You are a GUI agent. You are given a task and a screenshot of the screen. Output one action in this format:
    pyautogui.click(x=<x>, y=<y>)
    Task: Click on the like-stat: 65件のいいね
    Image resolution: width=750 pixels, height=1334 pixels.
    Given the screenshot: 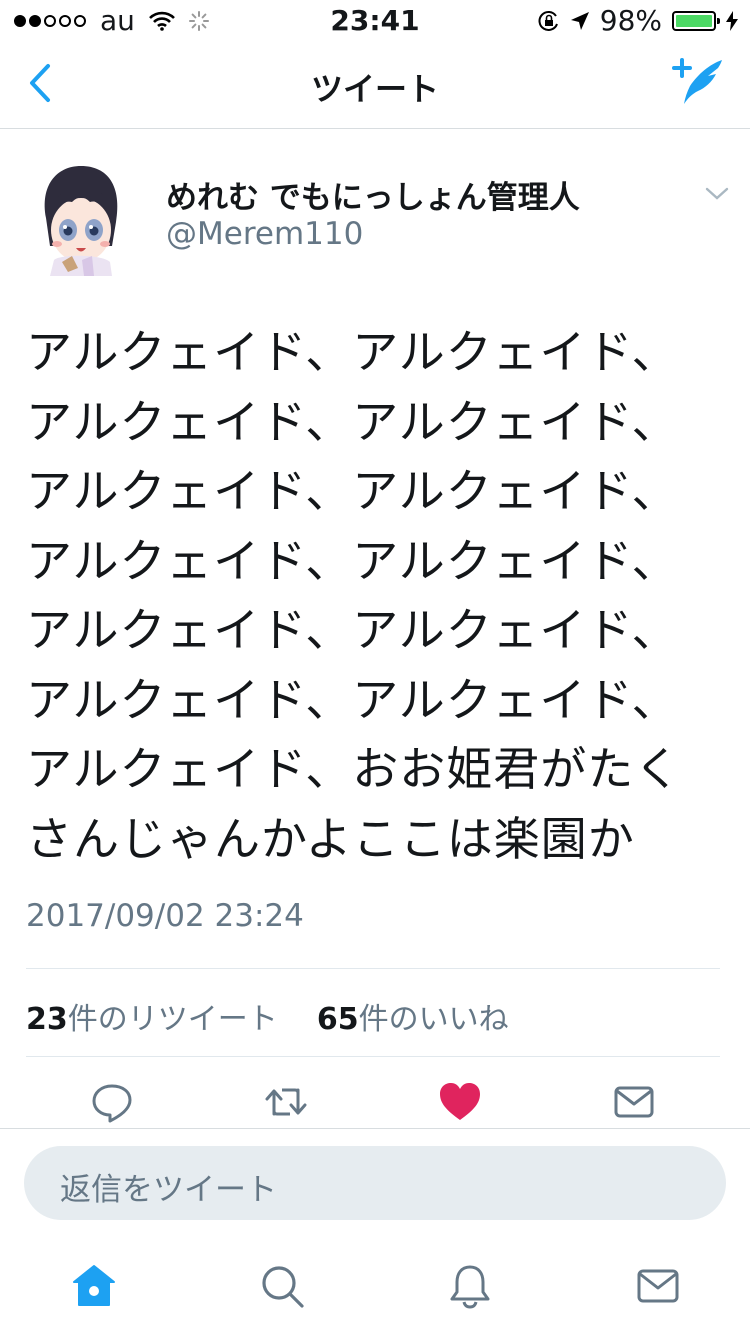 What is the action you would take?
    pyautogui.click(x=413, y=1019)
    